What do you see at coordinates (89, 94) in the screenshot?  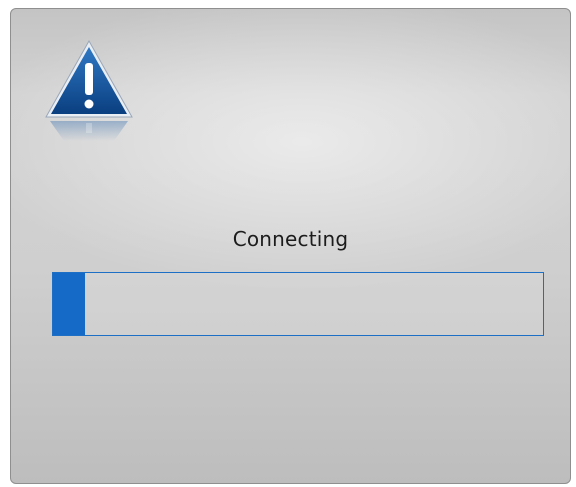 I see `warning-icon` at bounding box center [89, 94].